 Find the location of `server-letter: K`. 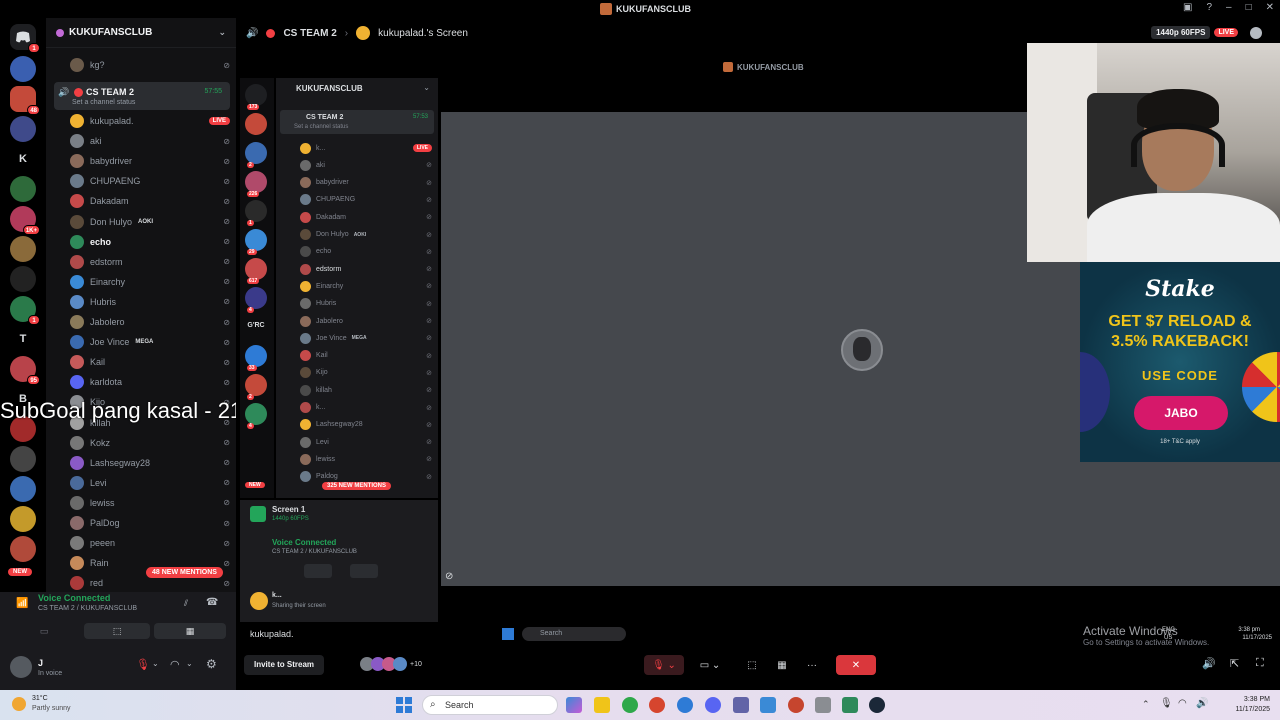

server-letter: K is located at coordinates (23, 159).